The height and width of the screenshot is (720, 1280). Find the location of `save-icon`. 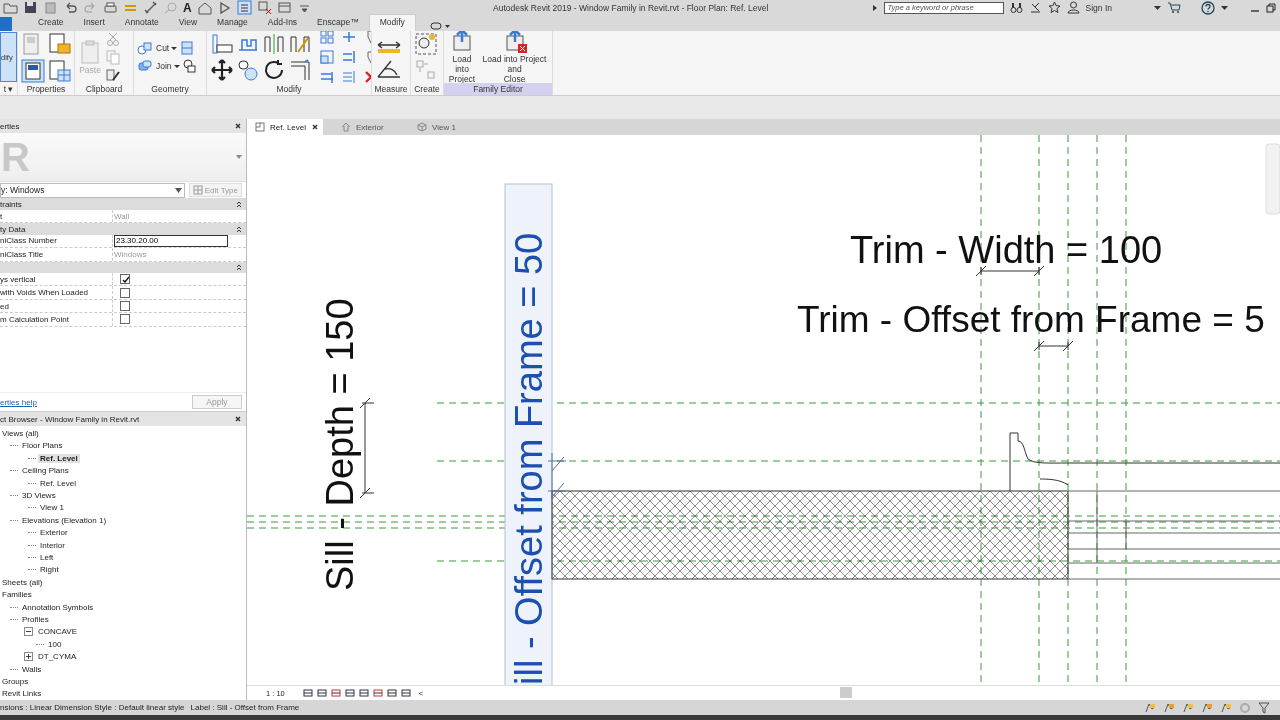

save-icon is located at coordinates (30, 8).